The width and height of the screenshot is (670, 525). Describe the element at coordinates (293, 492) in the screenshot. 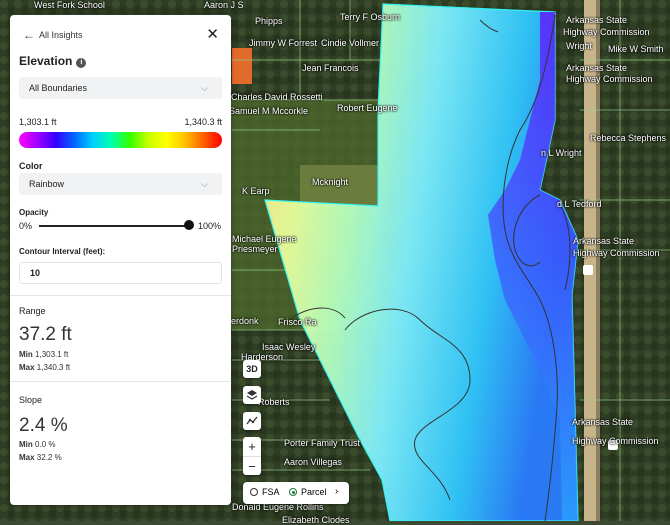

I see `parcel-radio` at that location.